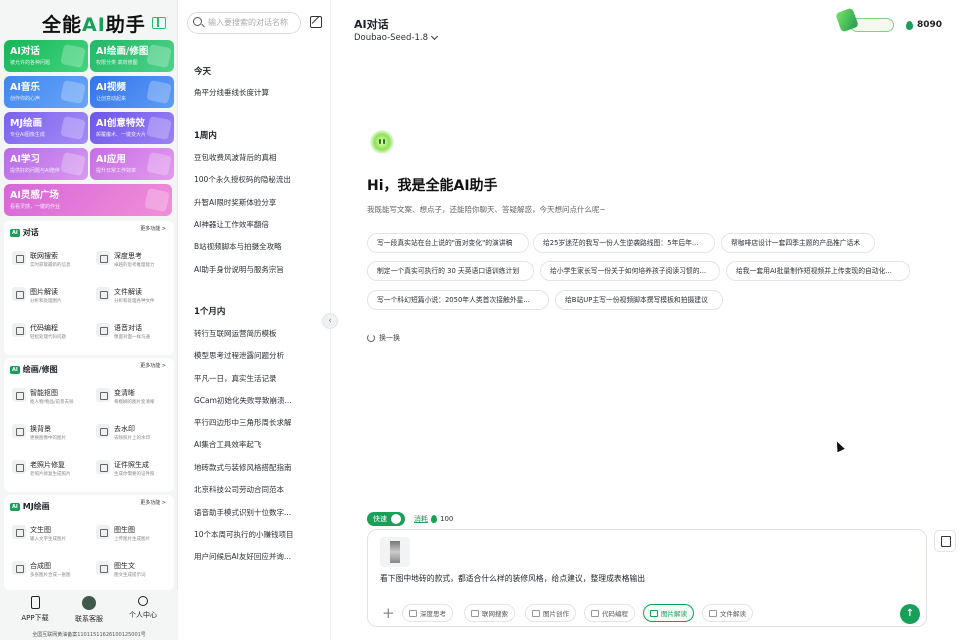 The width and height of the screenshot is (964, 640). I want to click on code-icon, so click(19, 330).